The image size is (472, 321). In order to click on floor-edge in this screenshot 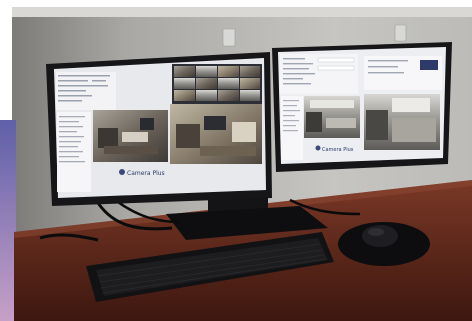, I will do `click(8, 220)`.